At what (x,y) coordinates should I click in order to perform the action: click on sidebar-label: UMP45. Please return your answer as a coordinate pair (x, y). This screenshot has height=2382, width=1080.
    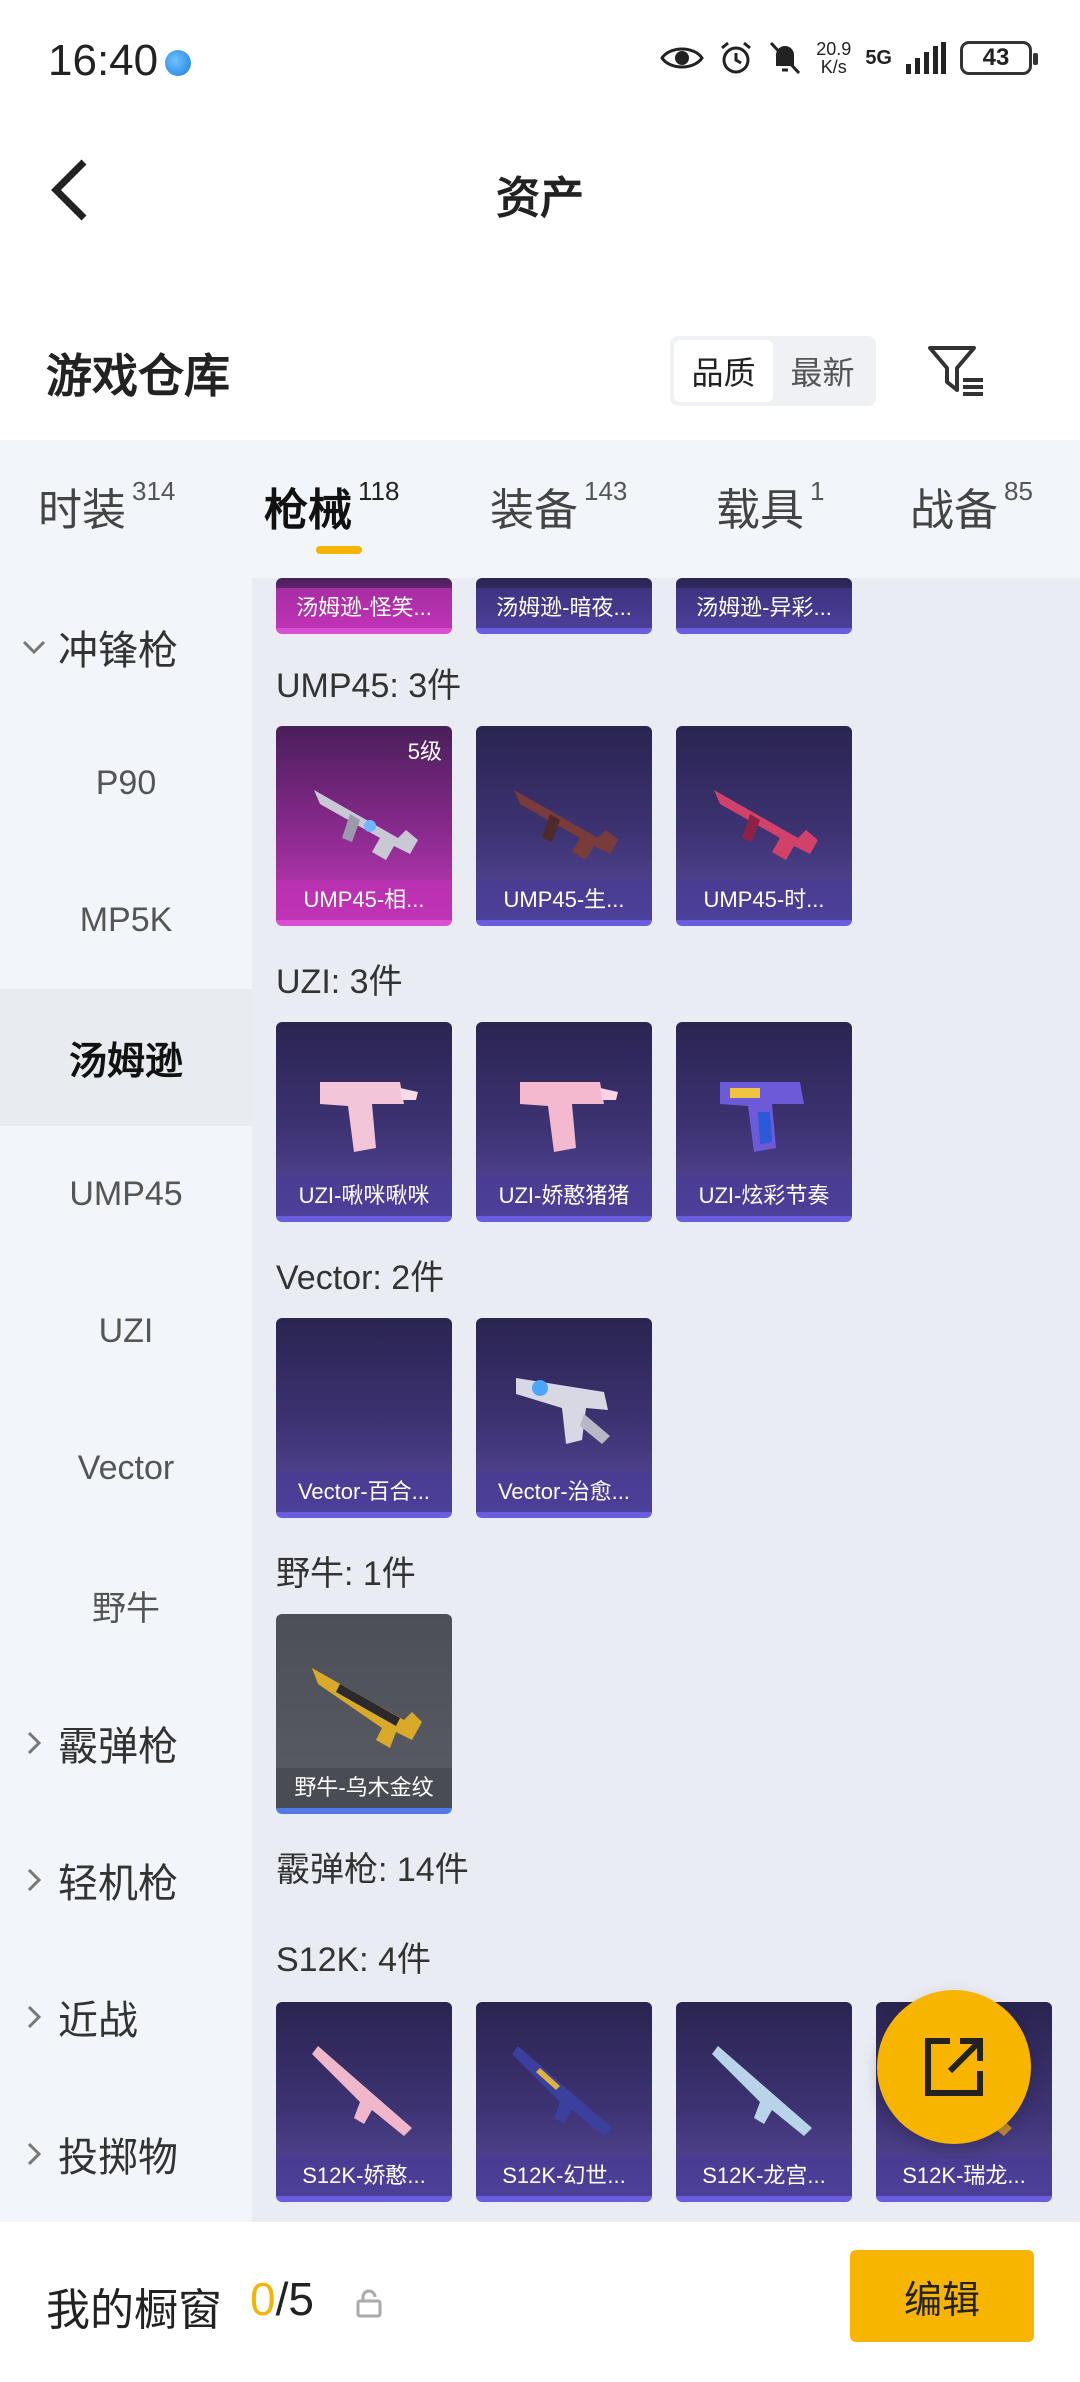
    Looking at the image, I should click on (126, 1194).